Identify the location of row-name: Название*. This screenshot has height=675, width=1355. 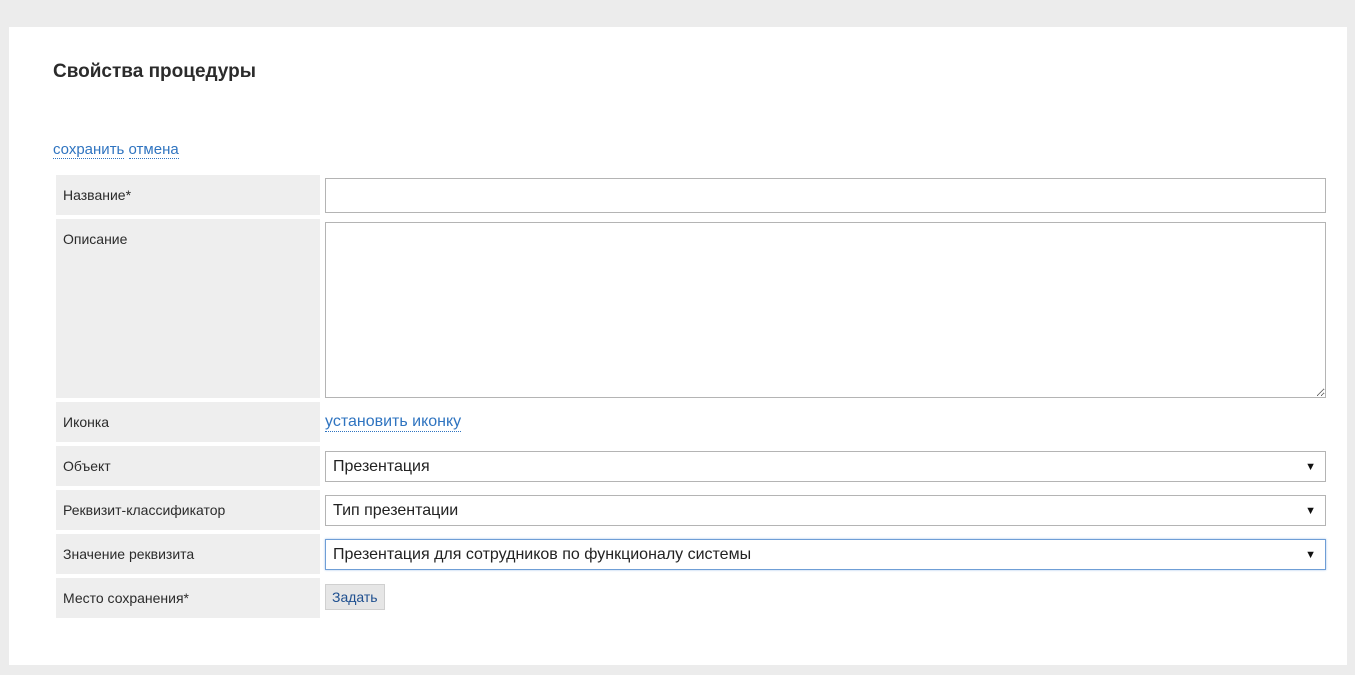
(691, 195).